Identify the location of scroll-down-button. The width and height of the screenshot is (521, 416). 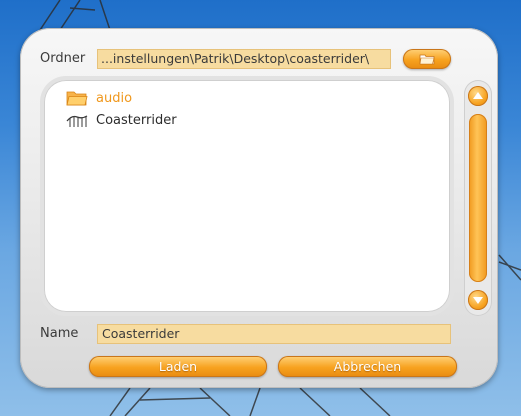
(478, 300).